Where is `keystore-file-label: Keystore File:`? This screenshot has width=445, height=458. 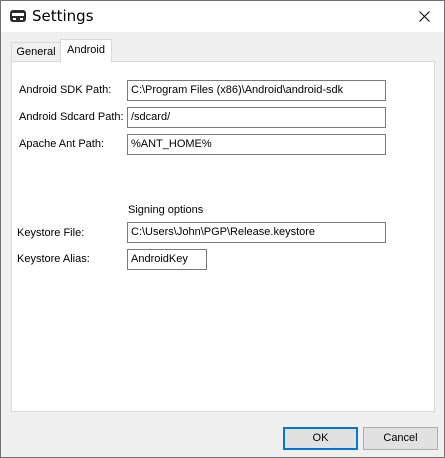
keystore-file-label: Keystore File: is located at coordinates (51, 233).